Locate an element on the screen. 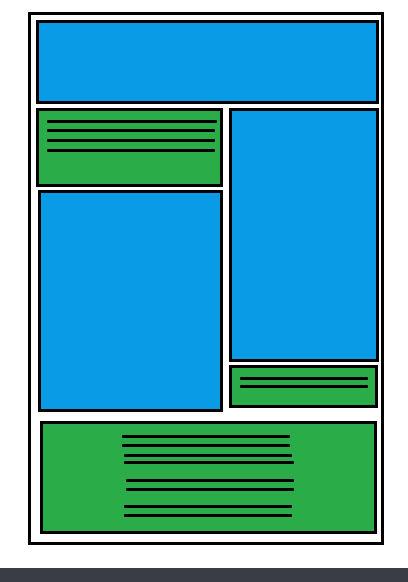 The image size is (408, 582). bottom-text-lines is located at coordinates (208, 477).